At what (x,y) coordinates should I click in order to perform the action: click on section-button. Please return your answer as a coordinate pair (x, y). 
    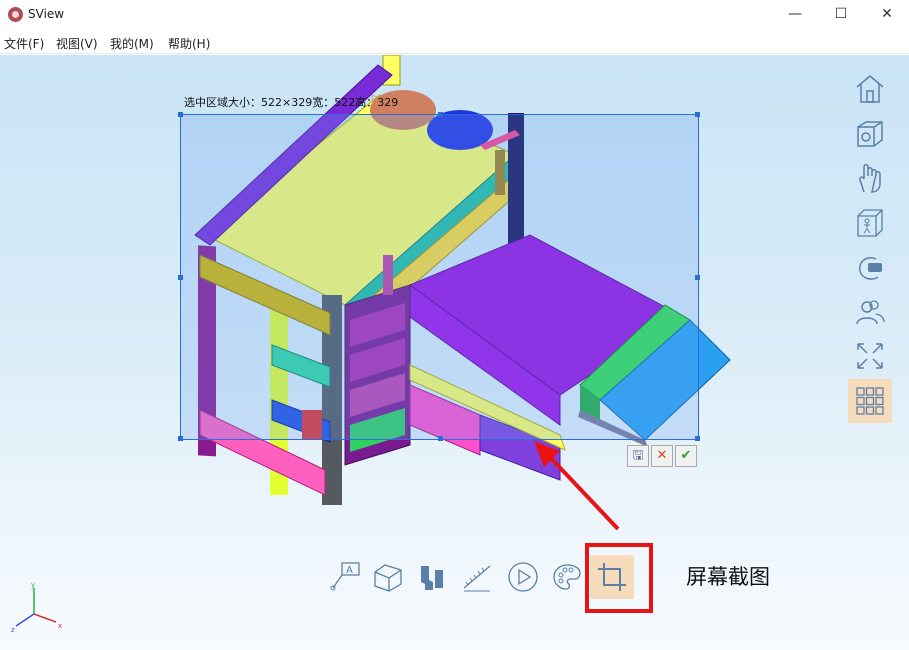
    Looking at the image, I should click on (388, 577).